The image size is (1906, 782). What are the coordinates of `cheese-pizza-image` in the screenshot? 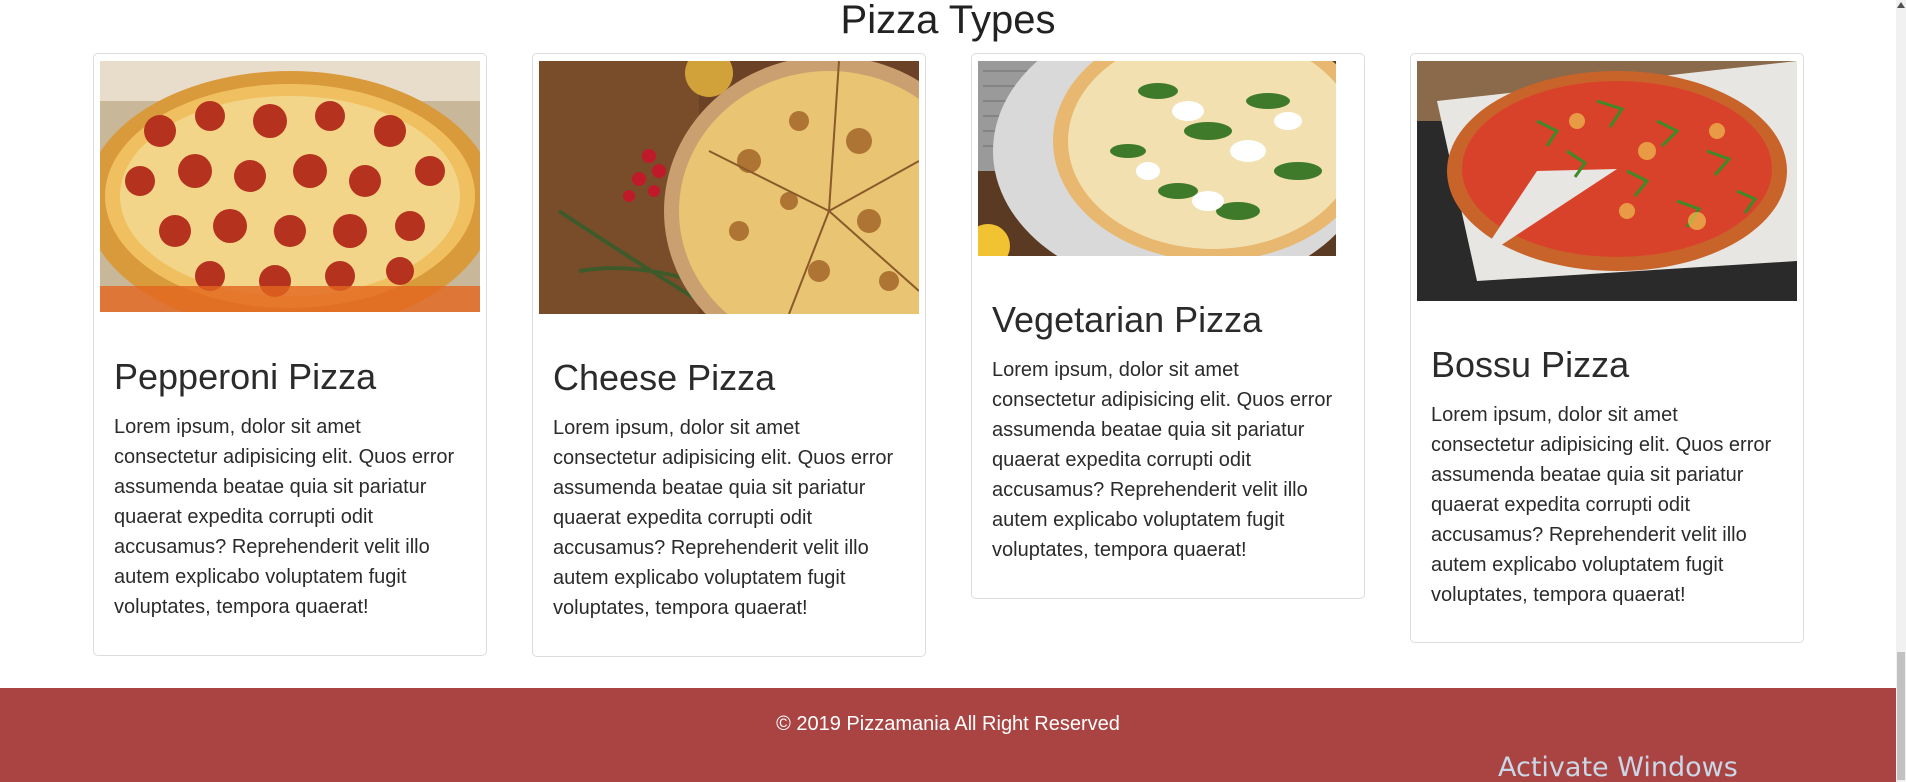 It's located at (729, 187).